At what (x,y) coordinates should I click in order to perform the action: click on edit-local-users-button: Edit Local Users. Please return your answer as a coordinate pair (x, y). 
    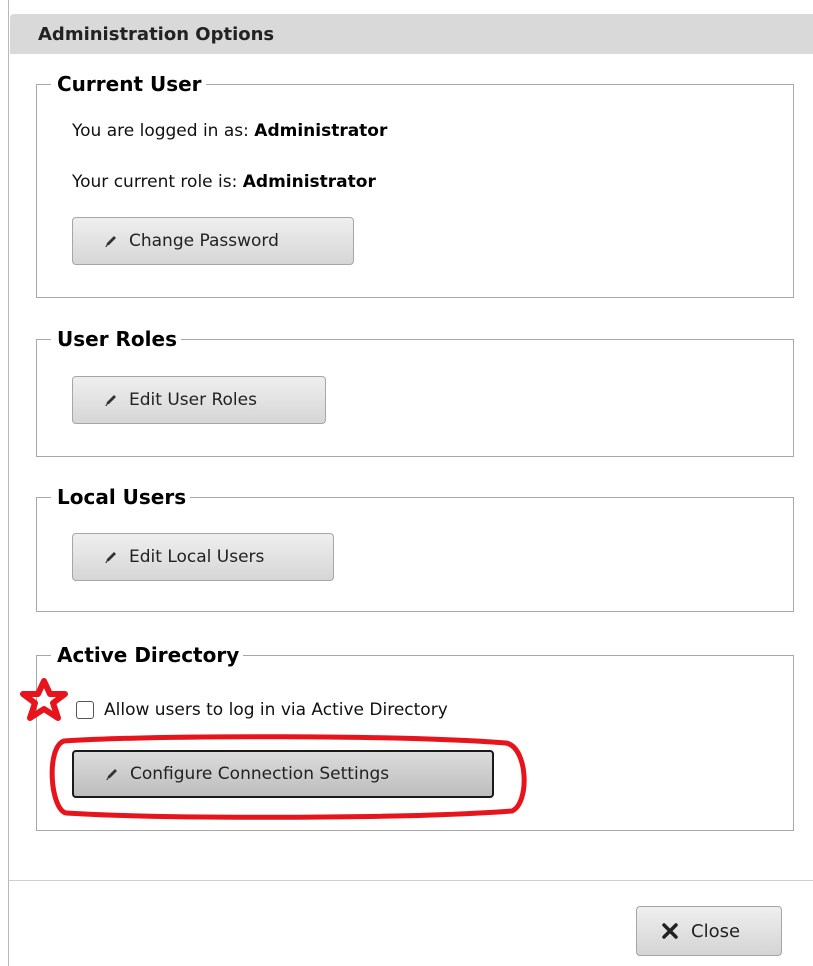
    Looking at the image, I should click on (203, 557).